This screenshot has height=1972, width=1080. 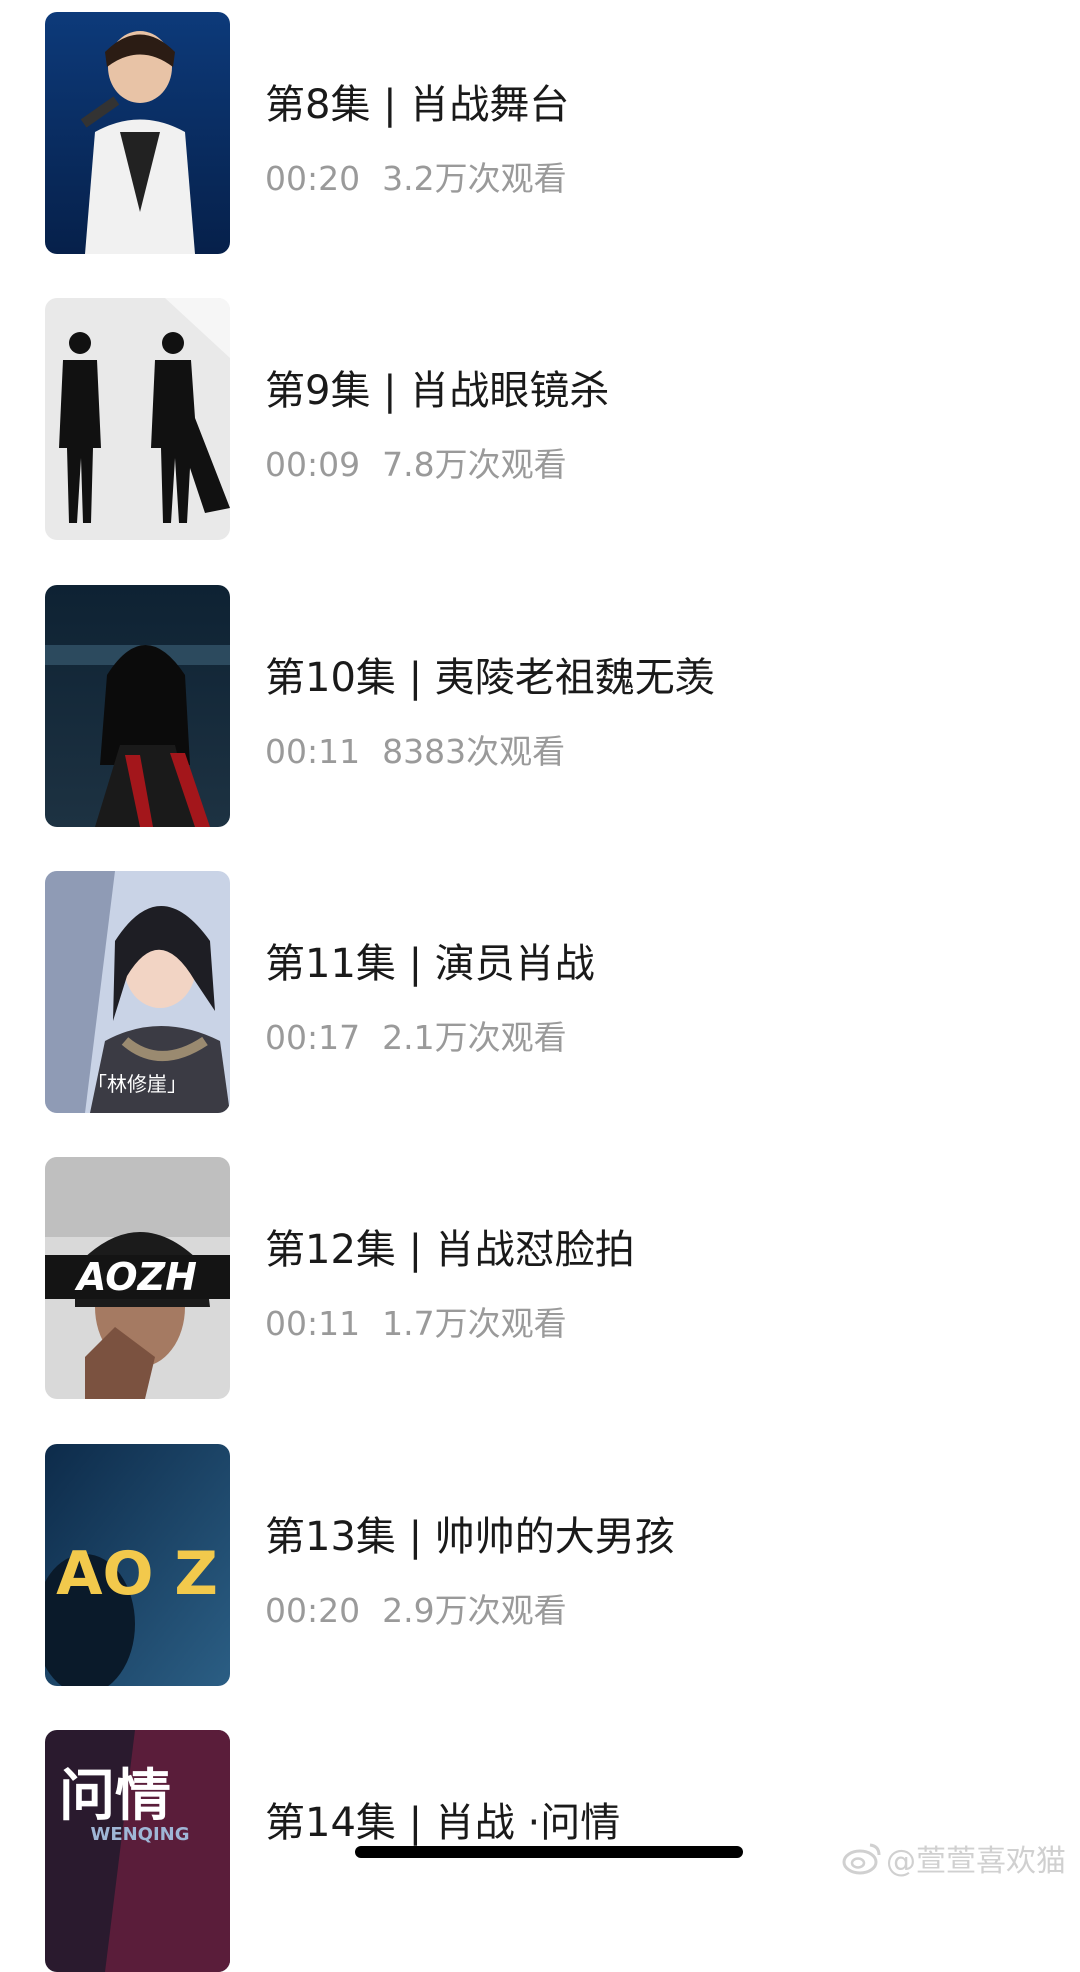 I want to click on thumbnail-overlay-text: AOZH, so click(x=135, y=1277).